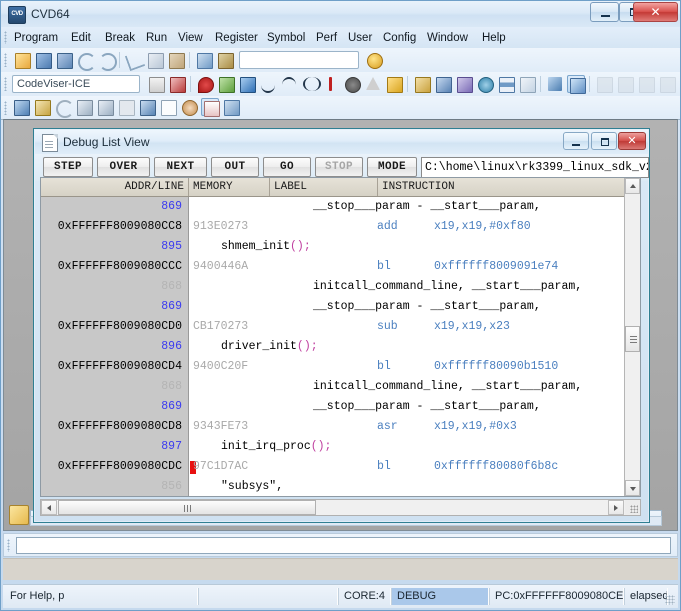 This screenshot has width=681, height=611. What do you see at coordinates (655, 12) in the screenshot?
I see `close-button: ✕` at bounding box center [655, 12].